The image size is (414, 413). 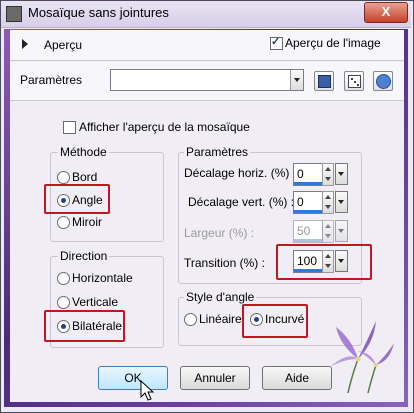 I want to click on ok-button: OK, so click(x=133, y=378).